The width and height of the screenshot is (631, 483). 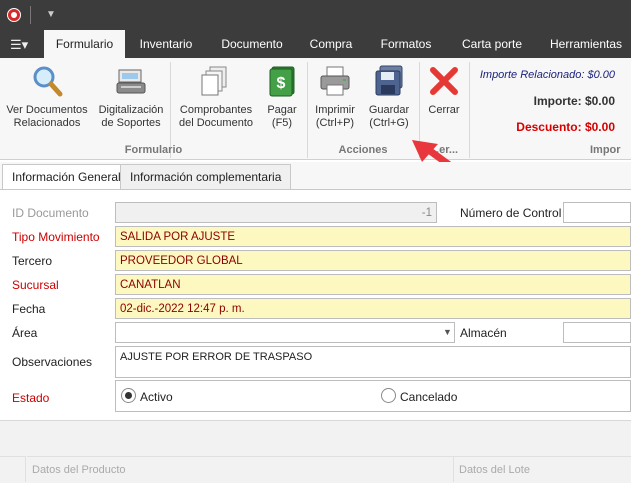 I want to click on estado-cancelado-label: Cancelado, so click(x=429, y=397).